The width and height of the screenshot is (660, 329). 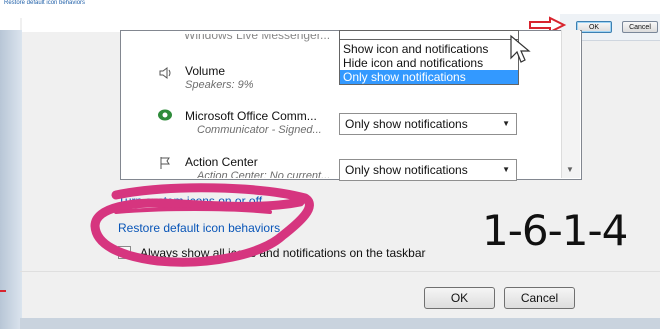 I want to click on window-frame-bottom, so click(x=340, y=323).